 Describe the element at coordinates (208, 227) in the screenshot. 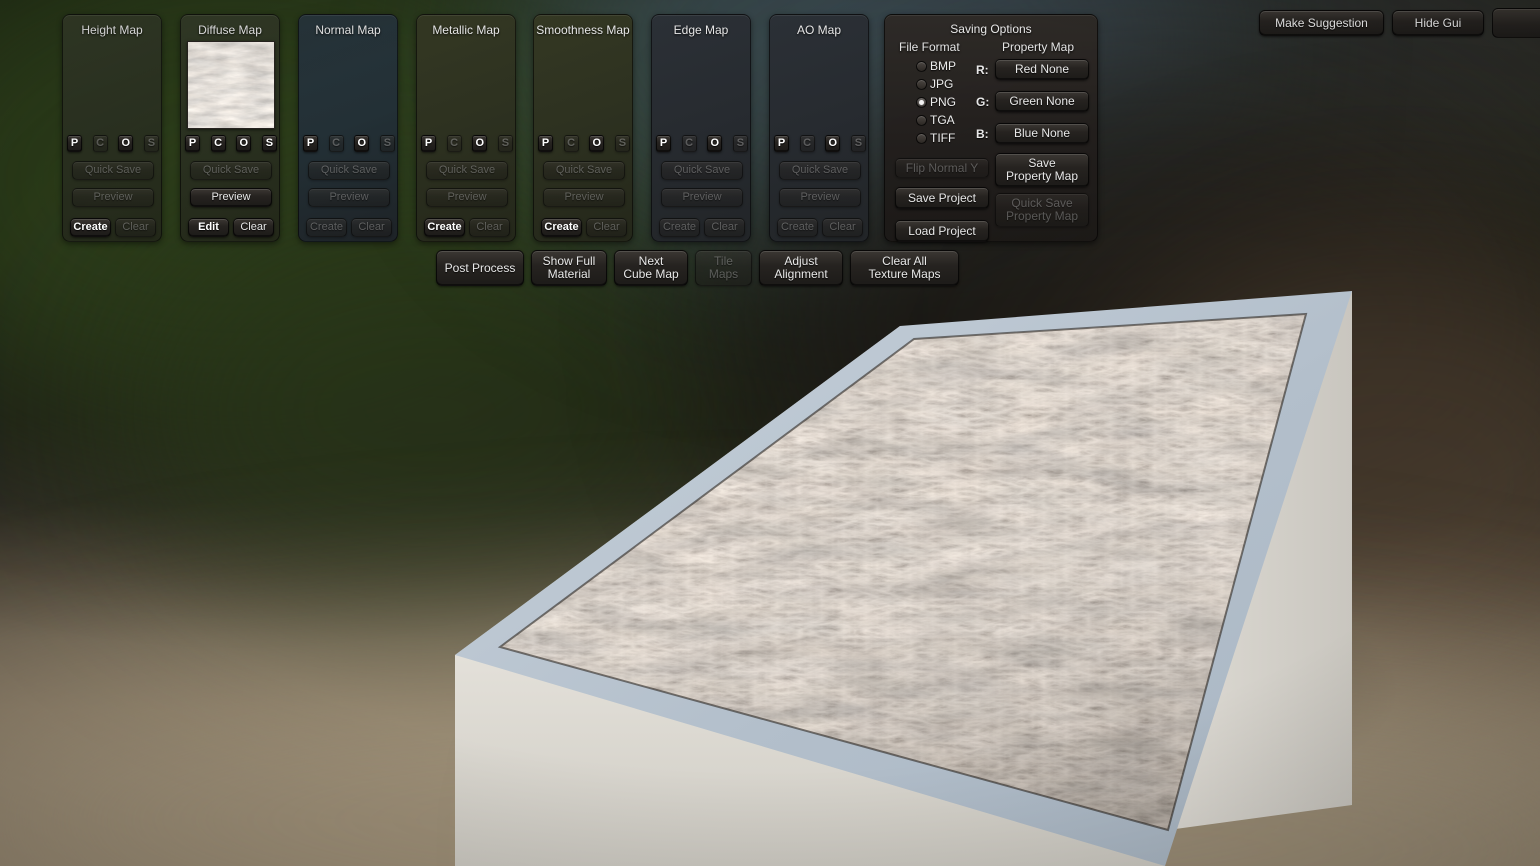

I see `edit-button: Edit` at that location.